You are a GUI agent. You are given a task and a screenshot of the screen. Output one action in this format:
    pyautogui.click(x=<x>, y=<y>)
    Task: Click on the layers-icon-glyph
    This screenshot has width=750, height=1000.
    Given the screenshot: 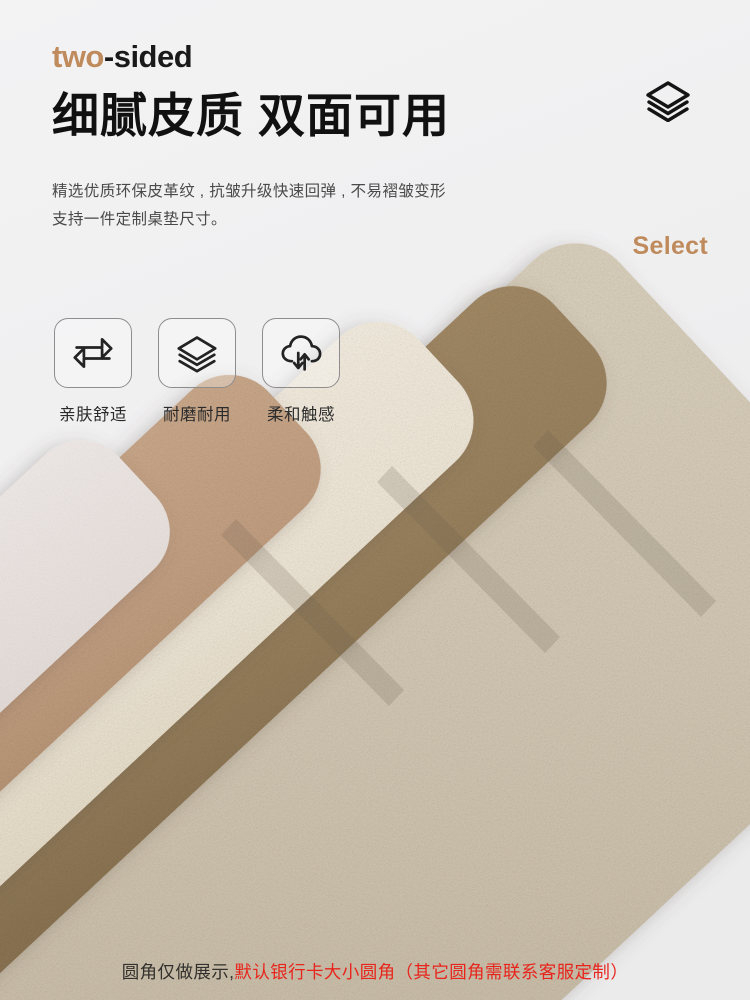 What is the action you would take?
    pyautogui.click(x=668, y=102)
    